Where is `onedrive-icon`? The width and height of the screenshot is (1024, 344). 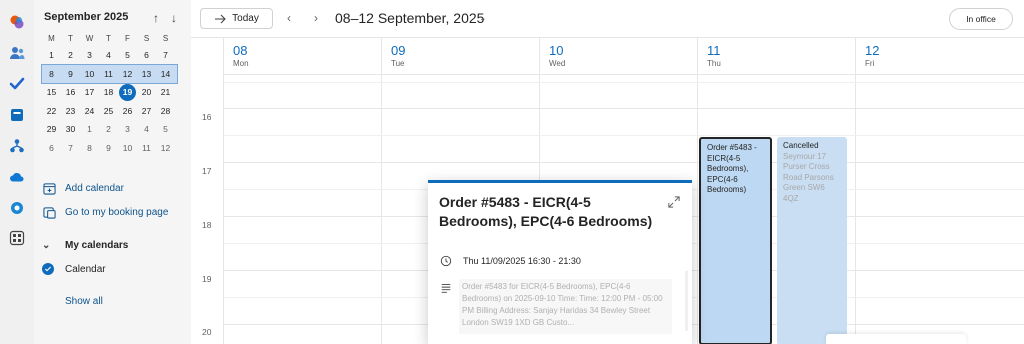
onedrive-icon is located at coordinates (17, 177).